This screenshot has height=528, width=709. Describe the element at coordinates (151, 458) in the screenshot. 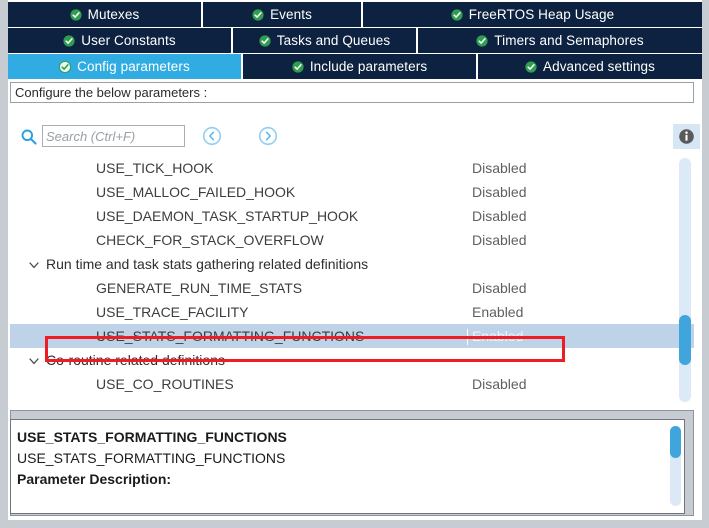

I see `description-subtitle: USE_STATS_FORMATTING_FUNCTIONS` at that location.